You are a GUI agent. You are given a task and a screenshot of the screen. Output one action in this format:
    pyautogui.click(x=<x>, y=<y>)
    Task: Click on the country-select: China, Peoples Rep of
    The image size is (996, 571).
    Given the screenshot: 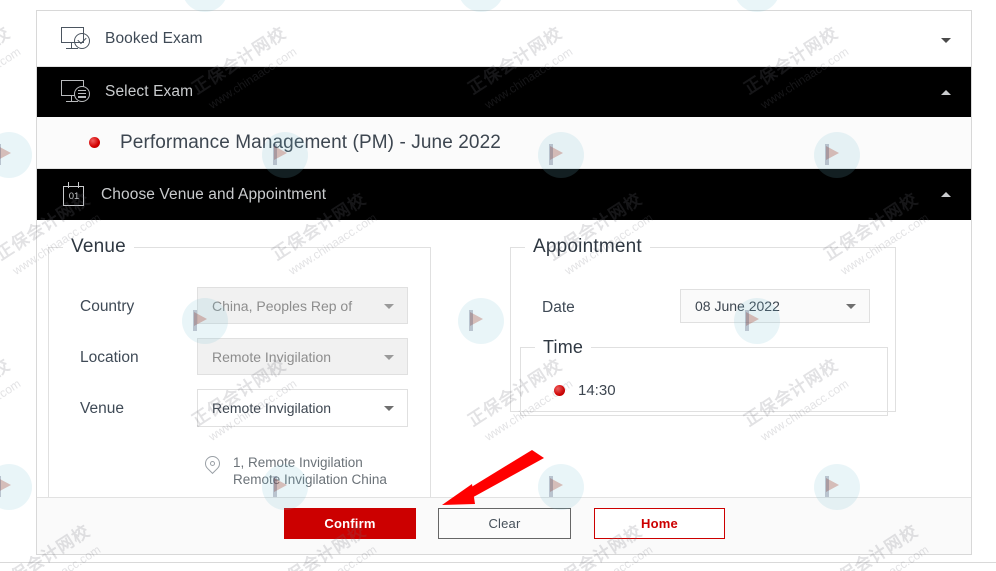 What is the action you would take?
    pyautogui.click(x=302, y=305)
    